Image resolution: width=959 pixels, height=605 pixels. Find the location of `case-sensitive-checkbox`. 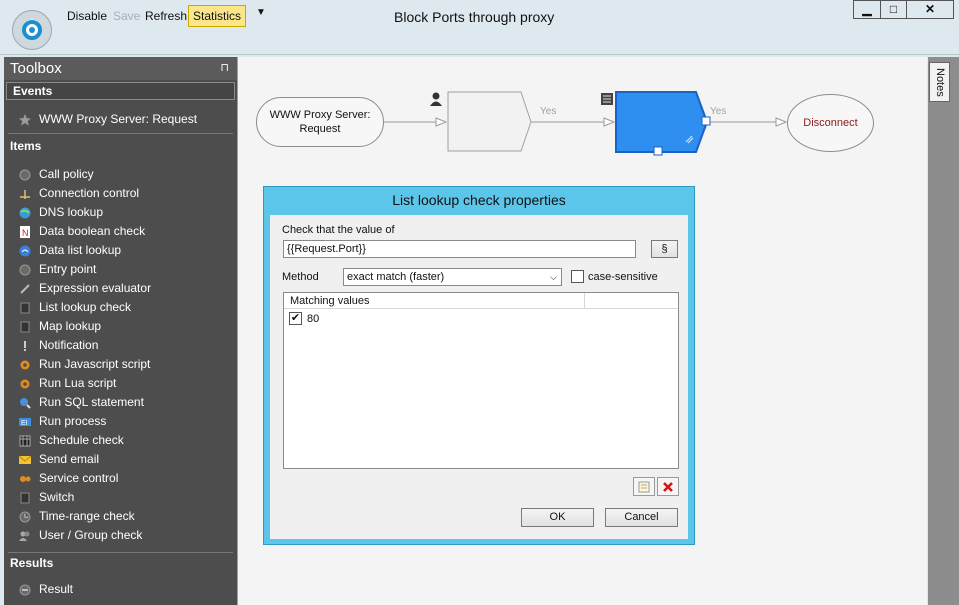

case-sensitive-checkbox is located at coordinates (577, 276).